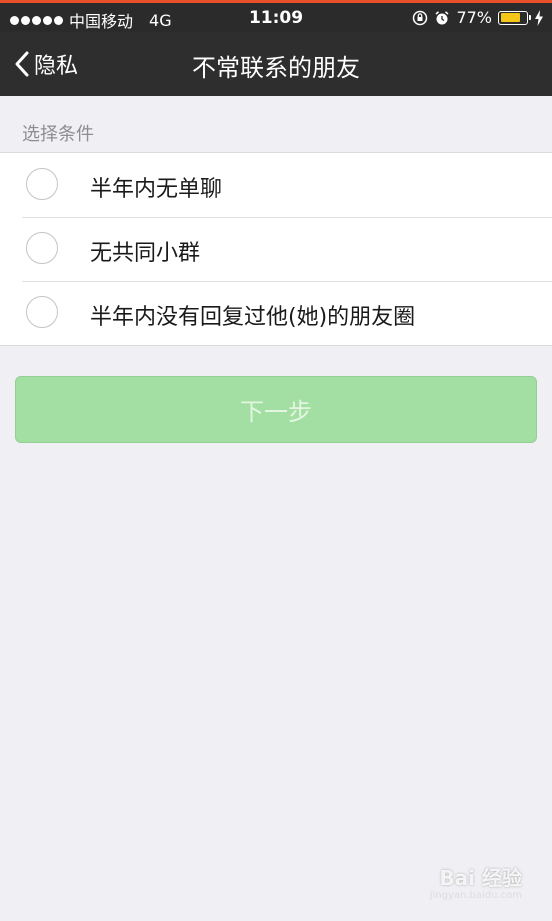 The height and width of the screenshot is (921, 552). Describe the element at coordinates (510, 17) in the screenshot. I see `battery-level-fill` at that location.